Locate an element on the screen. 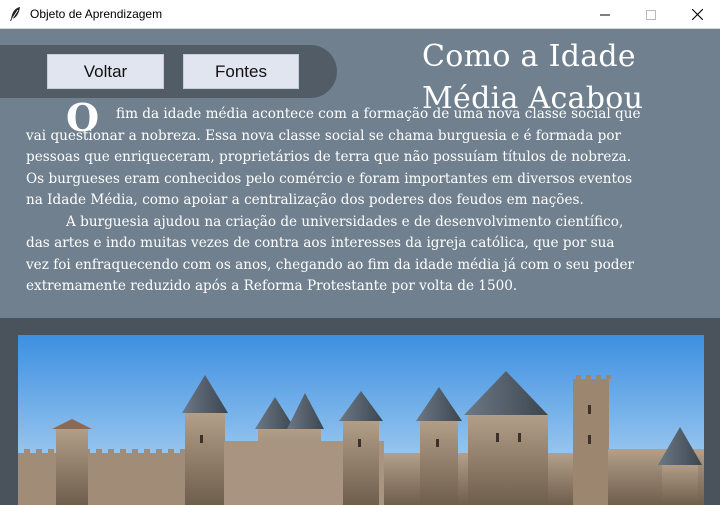 This screenshot has width=720, height=505. close-button is located at coordinates (697, 14).